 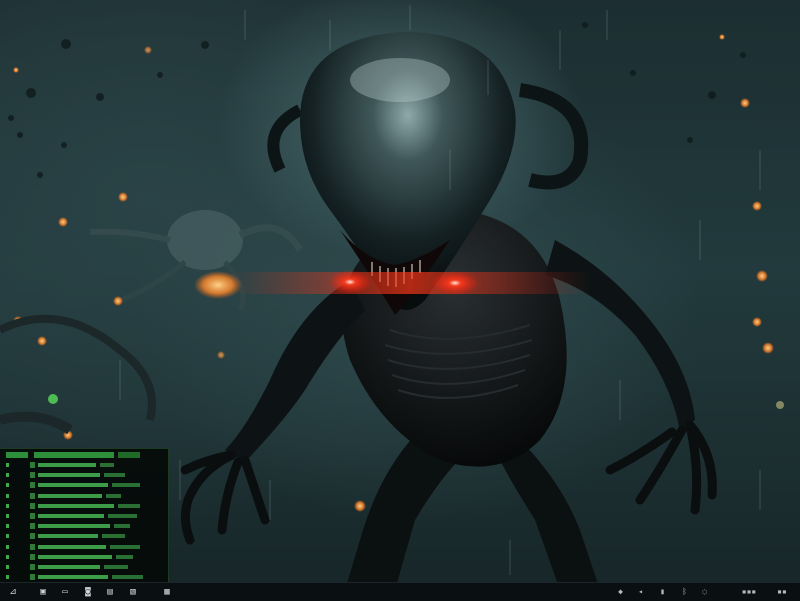 What do you see at coordinates (662, 591) in the screenshot?
I see `battery-icon: ▮` at bounding box center [662, 591].